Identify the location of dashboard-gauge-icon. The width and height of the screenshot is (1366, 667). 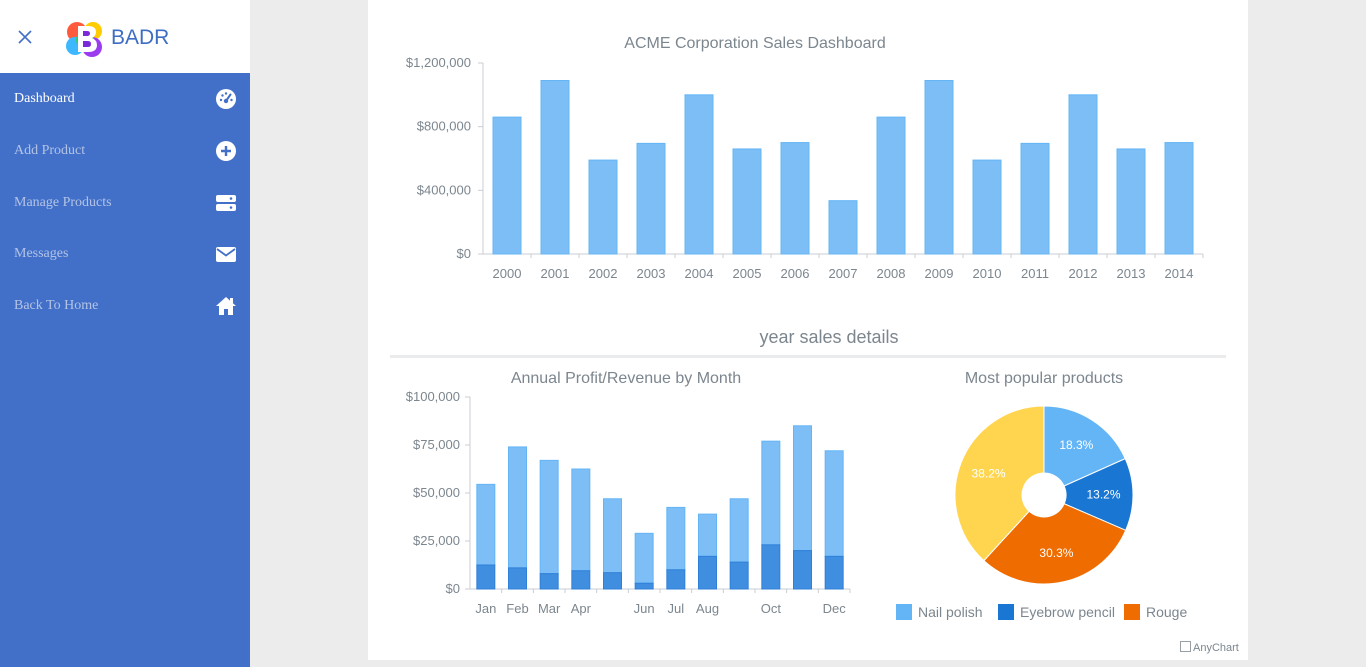
(226, 99).